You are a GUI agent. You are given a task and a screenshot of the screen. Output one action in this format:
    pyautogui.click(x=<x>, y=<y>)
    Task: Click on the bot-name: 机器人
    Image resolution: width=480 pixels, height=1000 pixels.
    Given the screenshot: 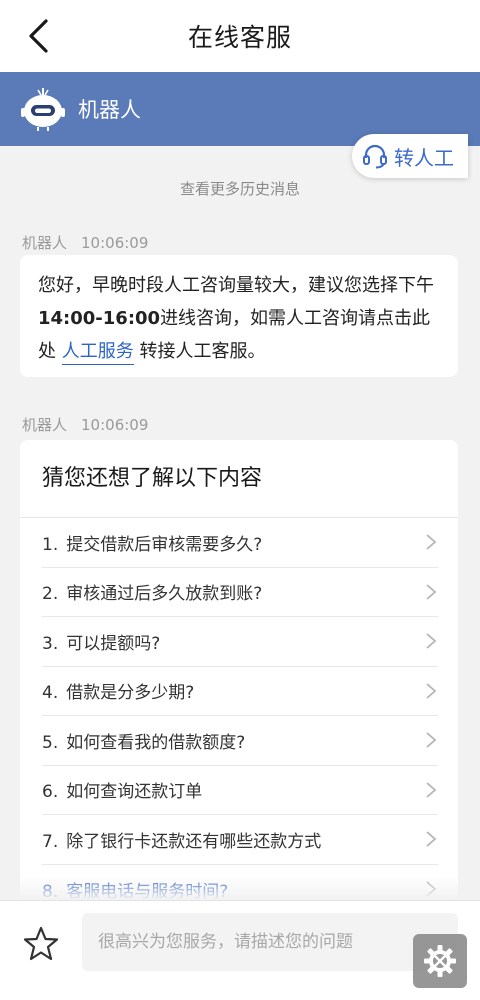 What is the action you would take?
    pyautogui.click(x=109, y=110)
    